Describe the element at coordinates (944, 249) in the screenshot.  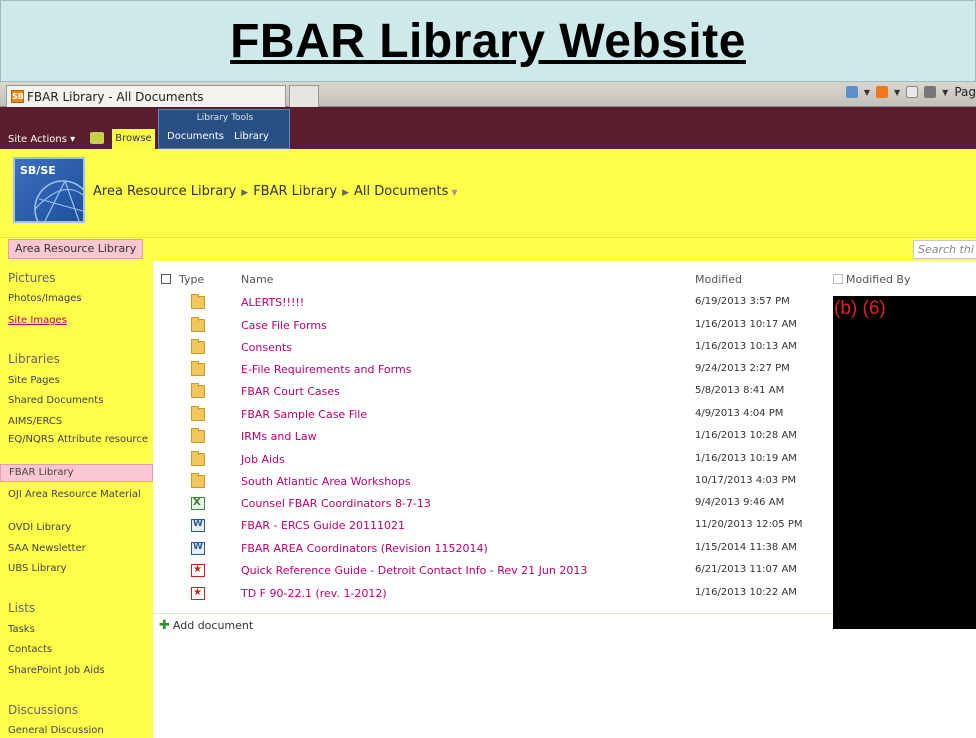
I see `search-input: Search thi` at that location.